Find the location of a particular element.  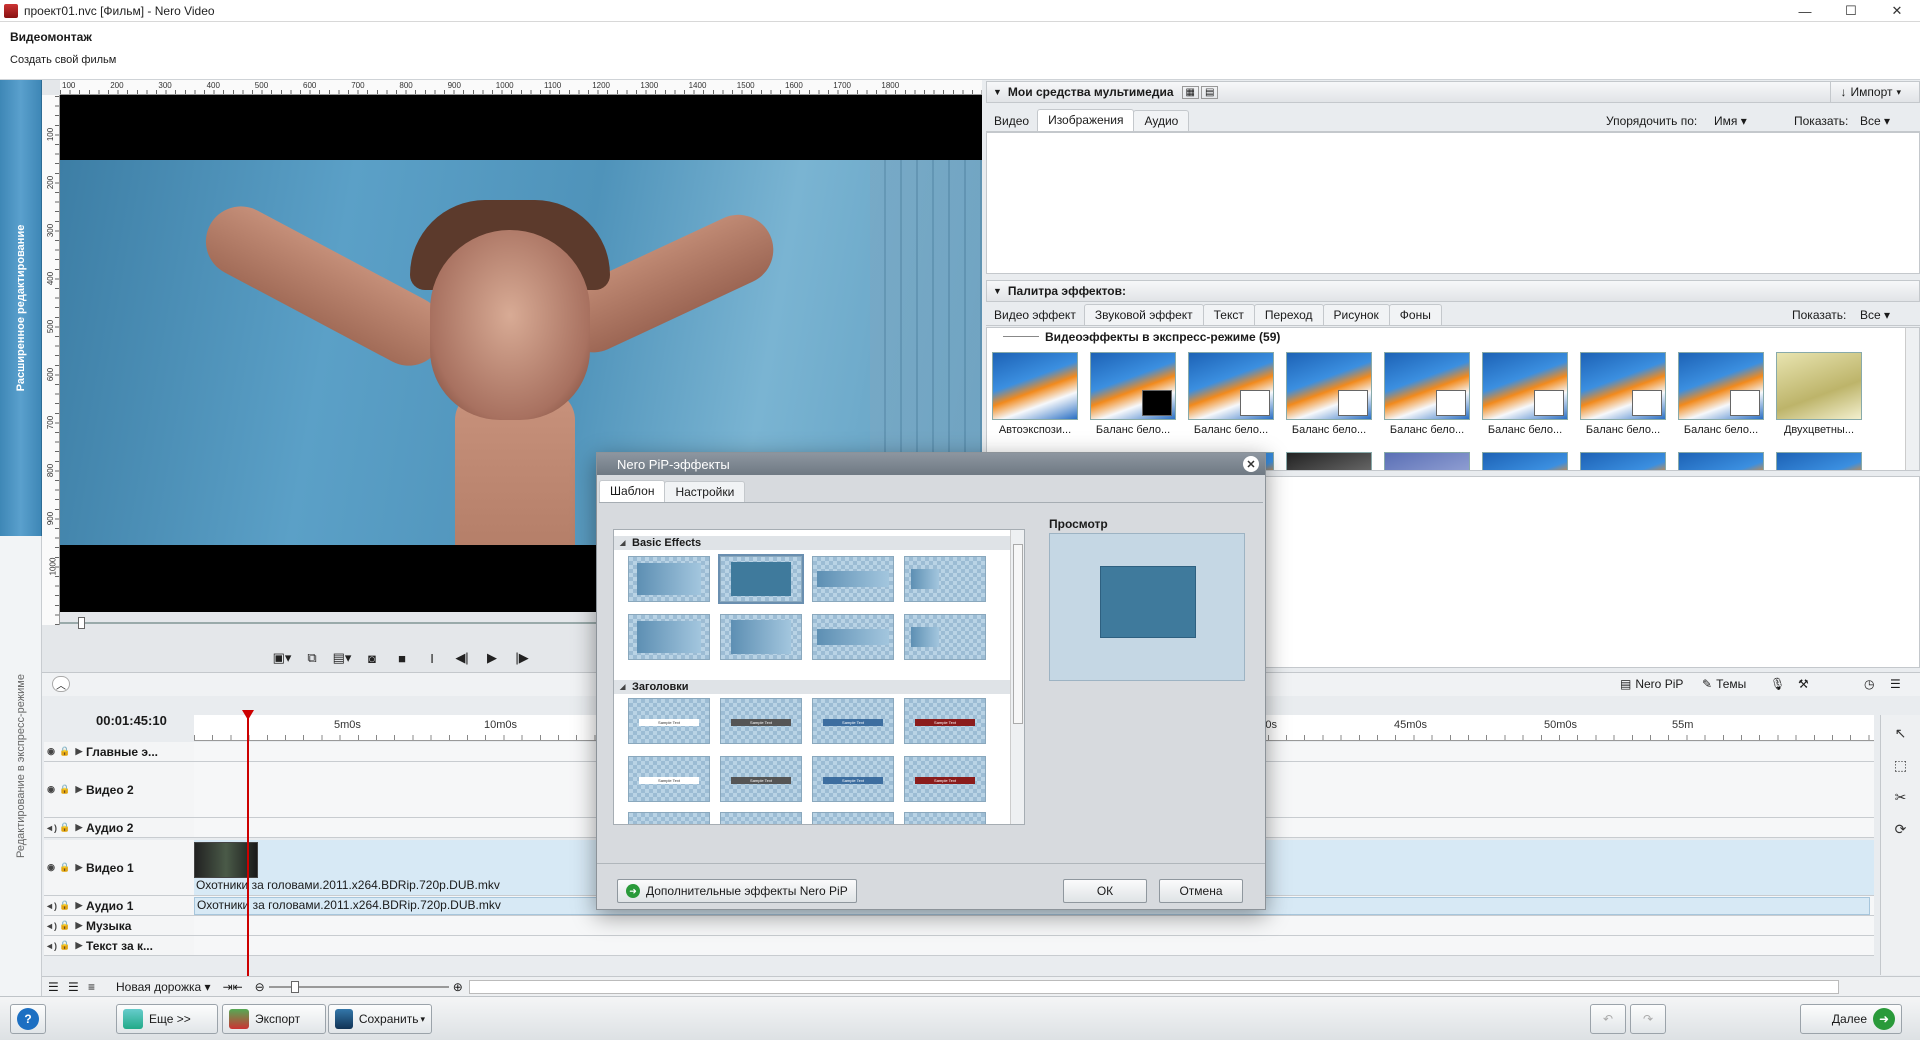

fit-icon: ⧉ is located at coordinates (312, 658).